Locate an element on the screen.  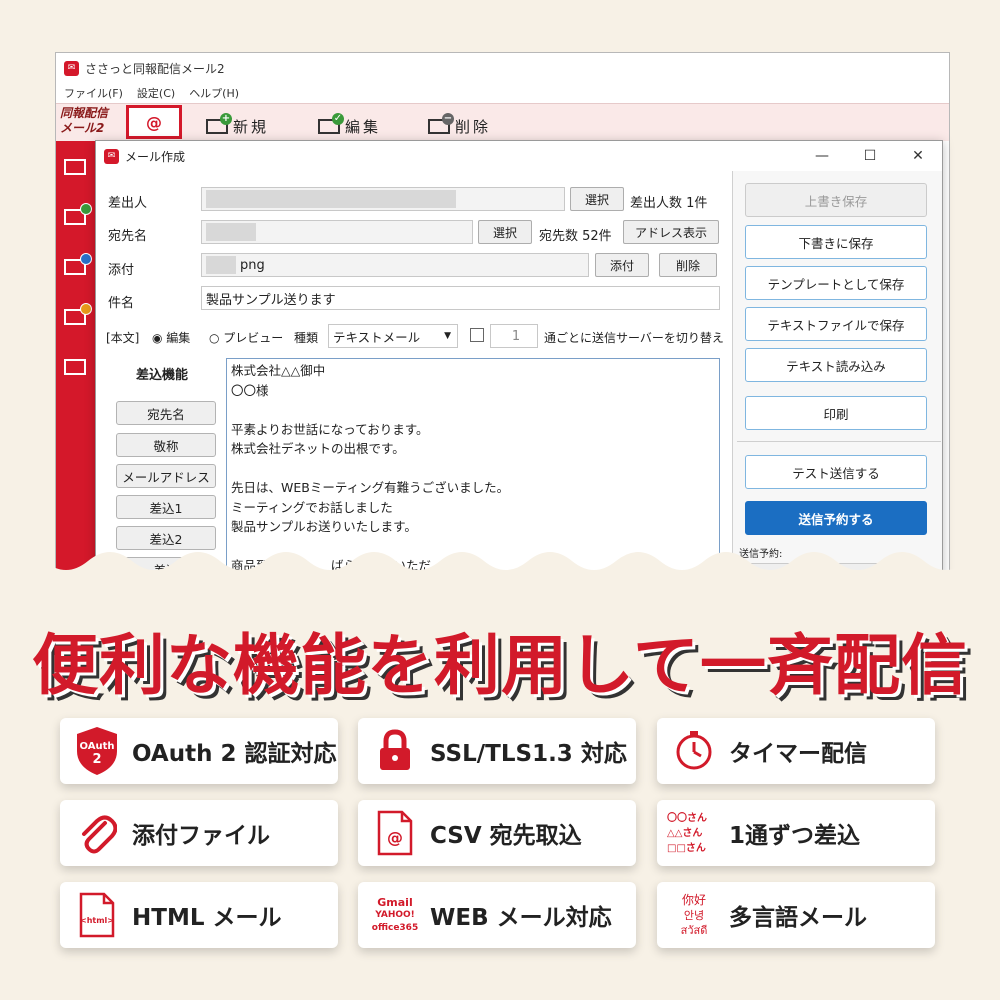
html-tag-text: <html> is located at coordinates (97, 920).